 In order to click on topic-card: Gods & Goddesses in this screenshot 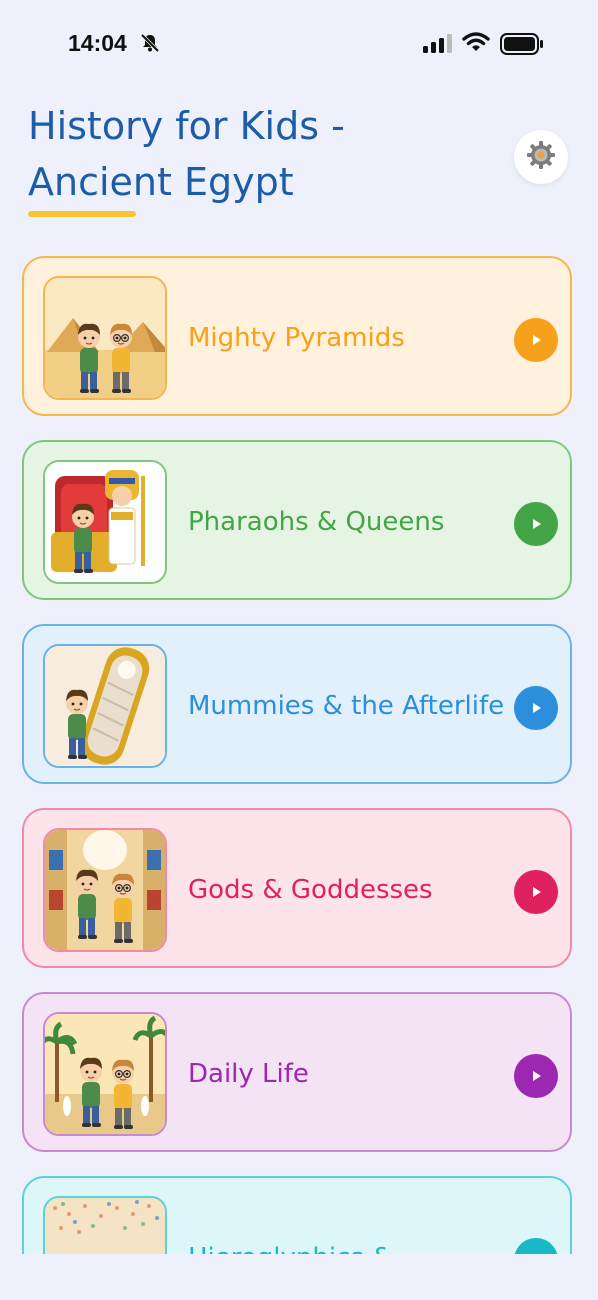, I will do `click(297, 888)`.